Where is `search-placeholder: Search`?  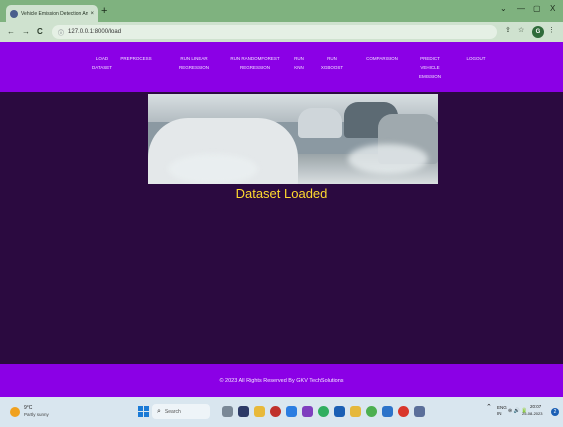 search-placeholder: Search is located at coordinates (172, 411).